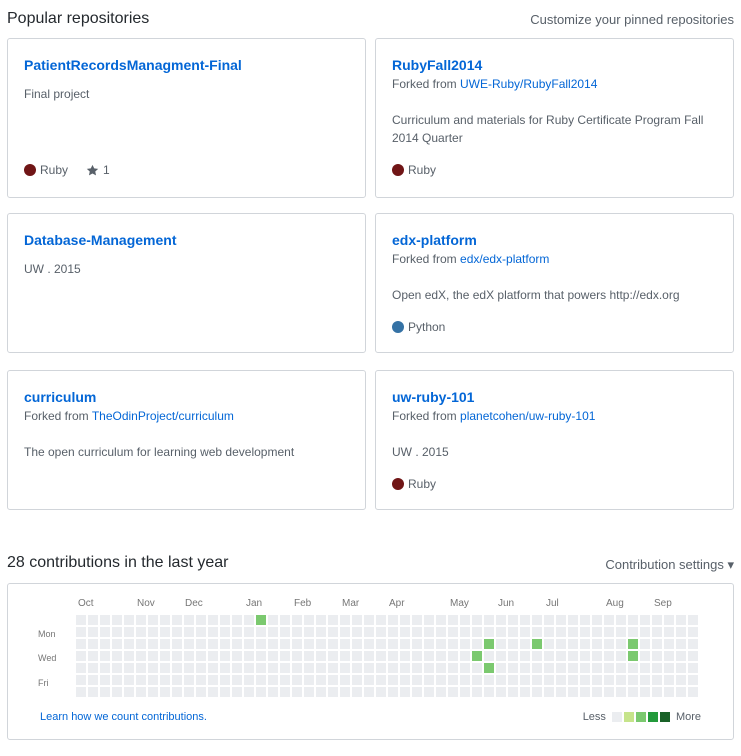 This screenshot has height=756, width=741. Describe the element at coordinates (433, 397) in the screenshot. I see `repo-name-link: uw-ruby-101` at that location.